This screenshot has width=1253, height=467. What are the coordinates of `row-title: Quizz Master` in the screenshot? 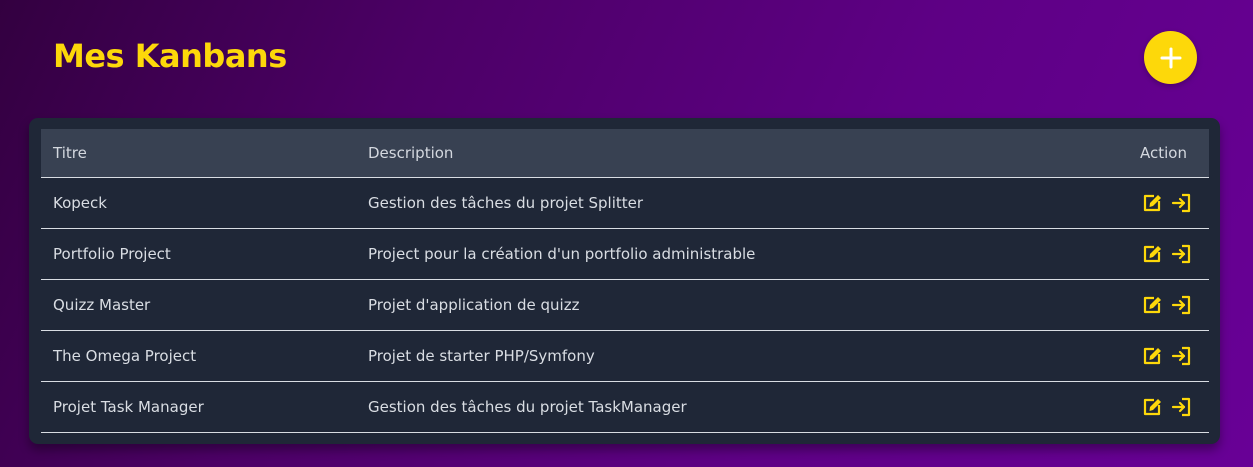 It's located at (204, 305).